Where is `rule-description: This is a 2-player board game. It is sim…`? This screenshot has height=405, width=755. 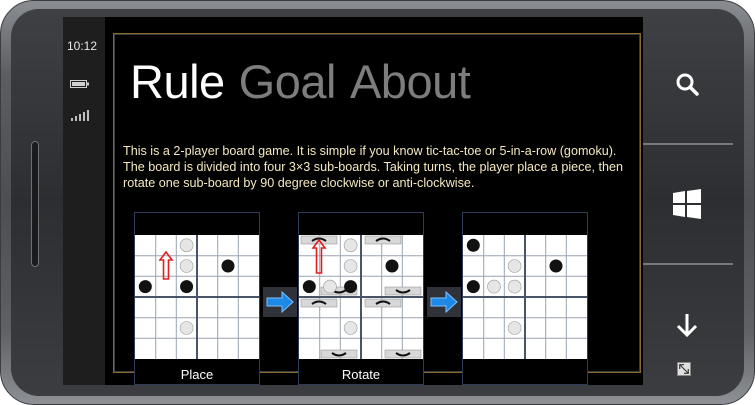
rule-description: This is a 2-player board game. It is sim… is located at coordinates (373, 167).